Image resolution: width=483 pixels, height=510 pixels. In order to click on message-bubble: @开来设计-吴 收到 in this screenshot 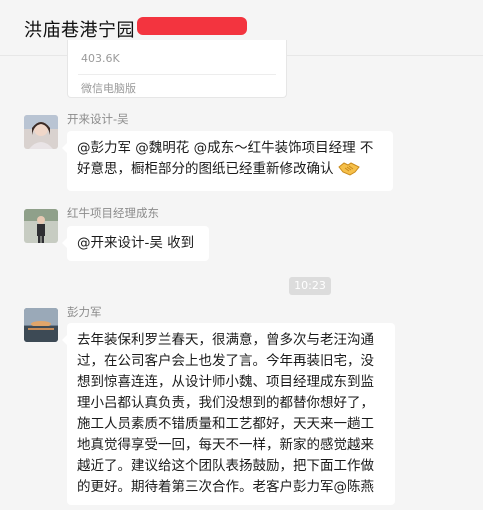, I will do `click(135, 243)`.